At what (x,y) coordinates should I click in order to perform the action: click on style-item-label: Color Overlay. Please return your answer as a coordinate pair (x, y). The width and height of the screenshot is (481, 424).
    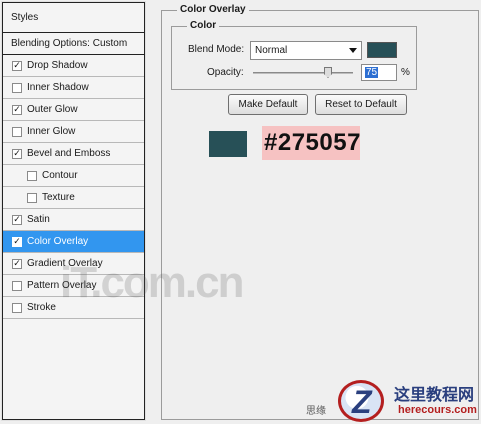
    Looking at the image, I should click on (58, 241).